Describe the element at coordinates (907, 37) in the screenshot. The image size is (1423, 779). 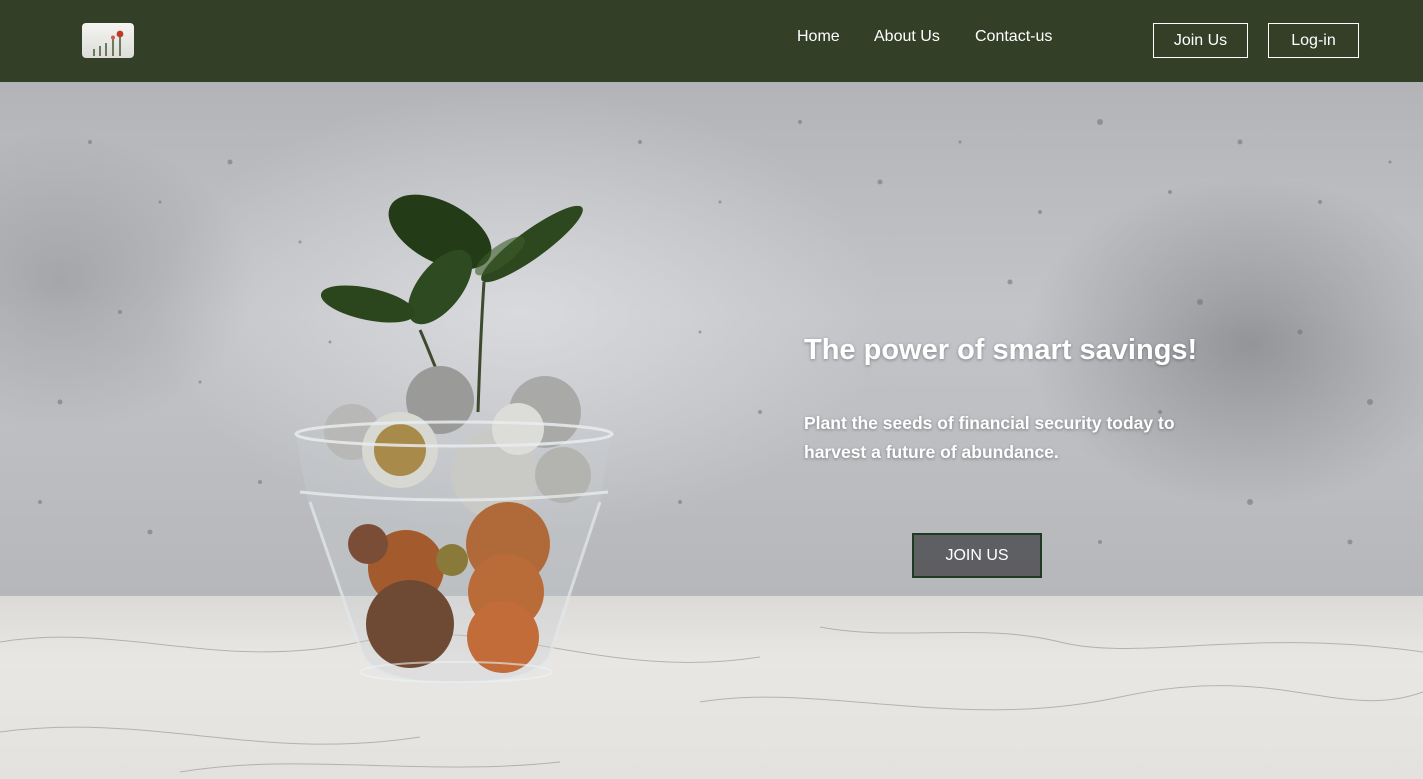
I see `nav-about-link: About Us` at that location.